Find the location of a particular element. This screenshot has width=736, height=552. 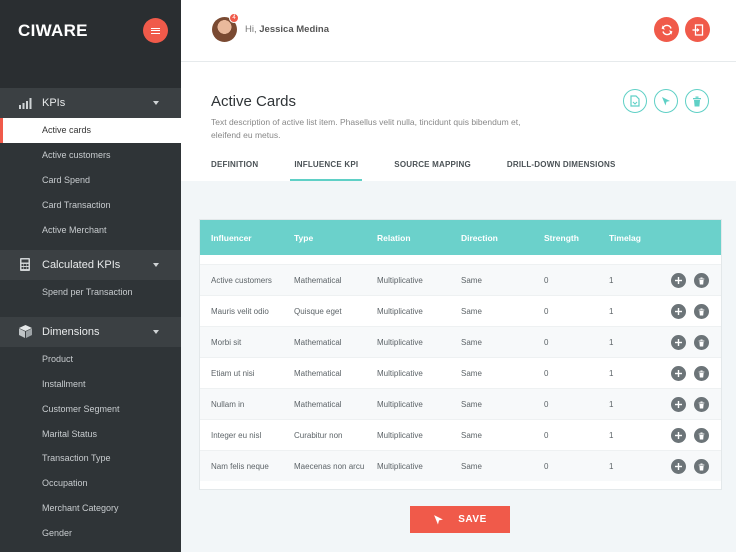

document-icon is located at coordinates (635, 101).